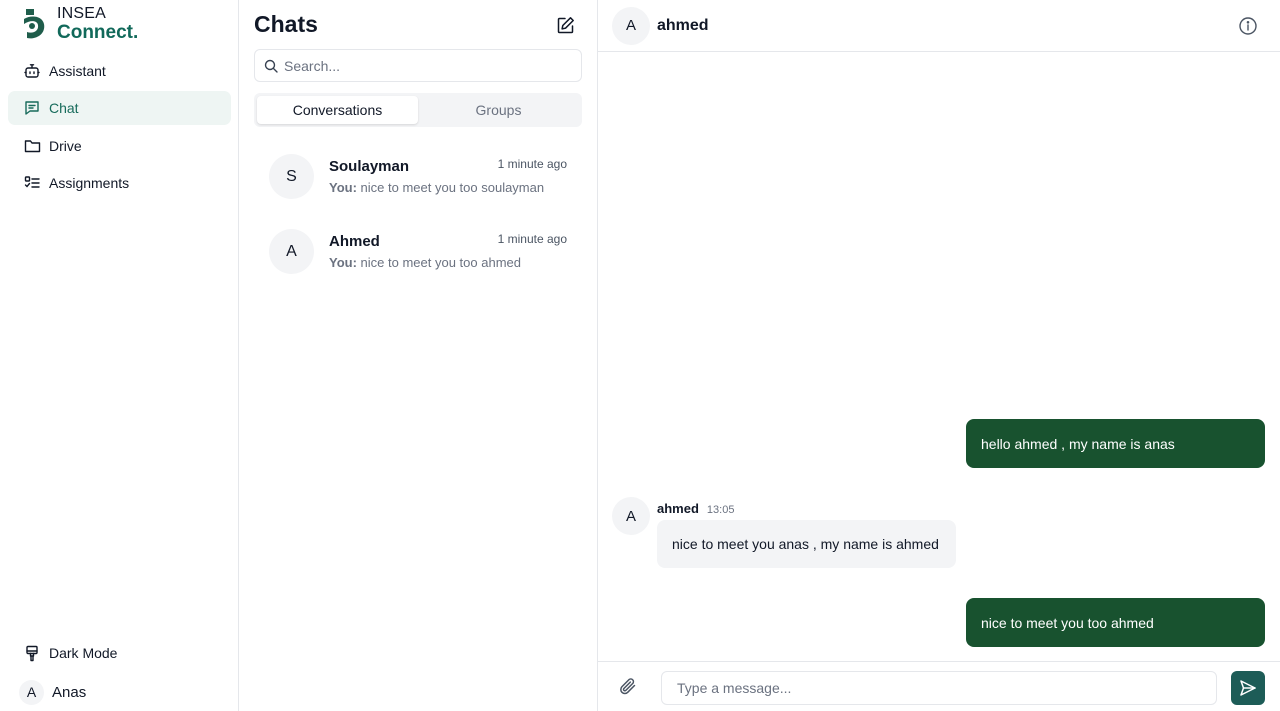  I want to click on sidebar-footer: Dark Mode A Anas, so click(119, 673).